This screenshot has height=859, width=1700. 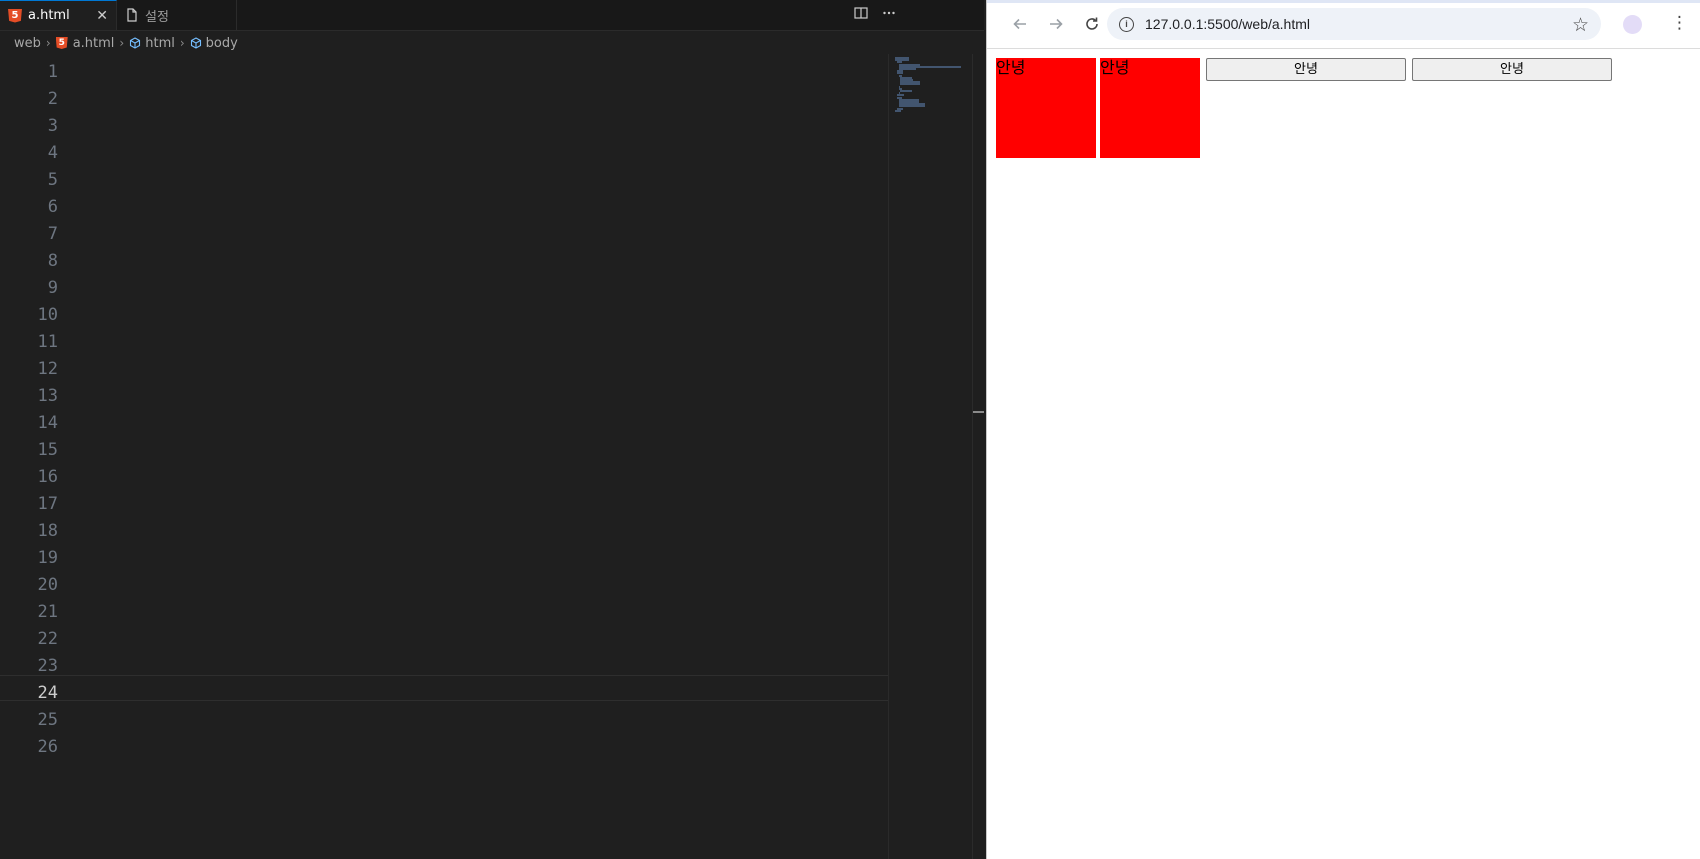 What do you see at coordinates (875, 15) in the screenshot?
I see `editor-actions` at bounding box center [875, 15].